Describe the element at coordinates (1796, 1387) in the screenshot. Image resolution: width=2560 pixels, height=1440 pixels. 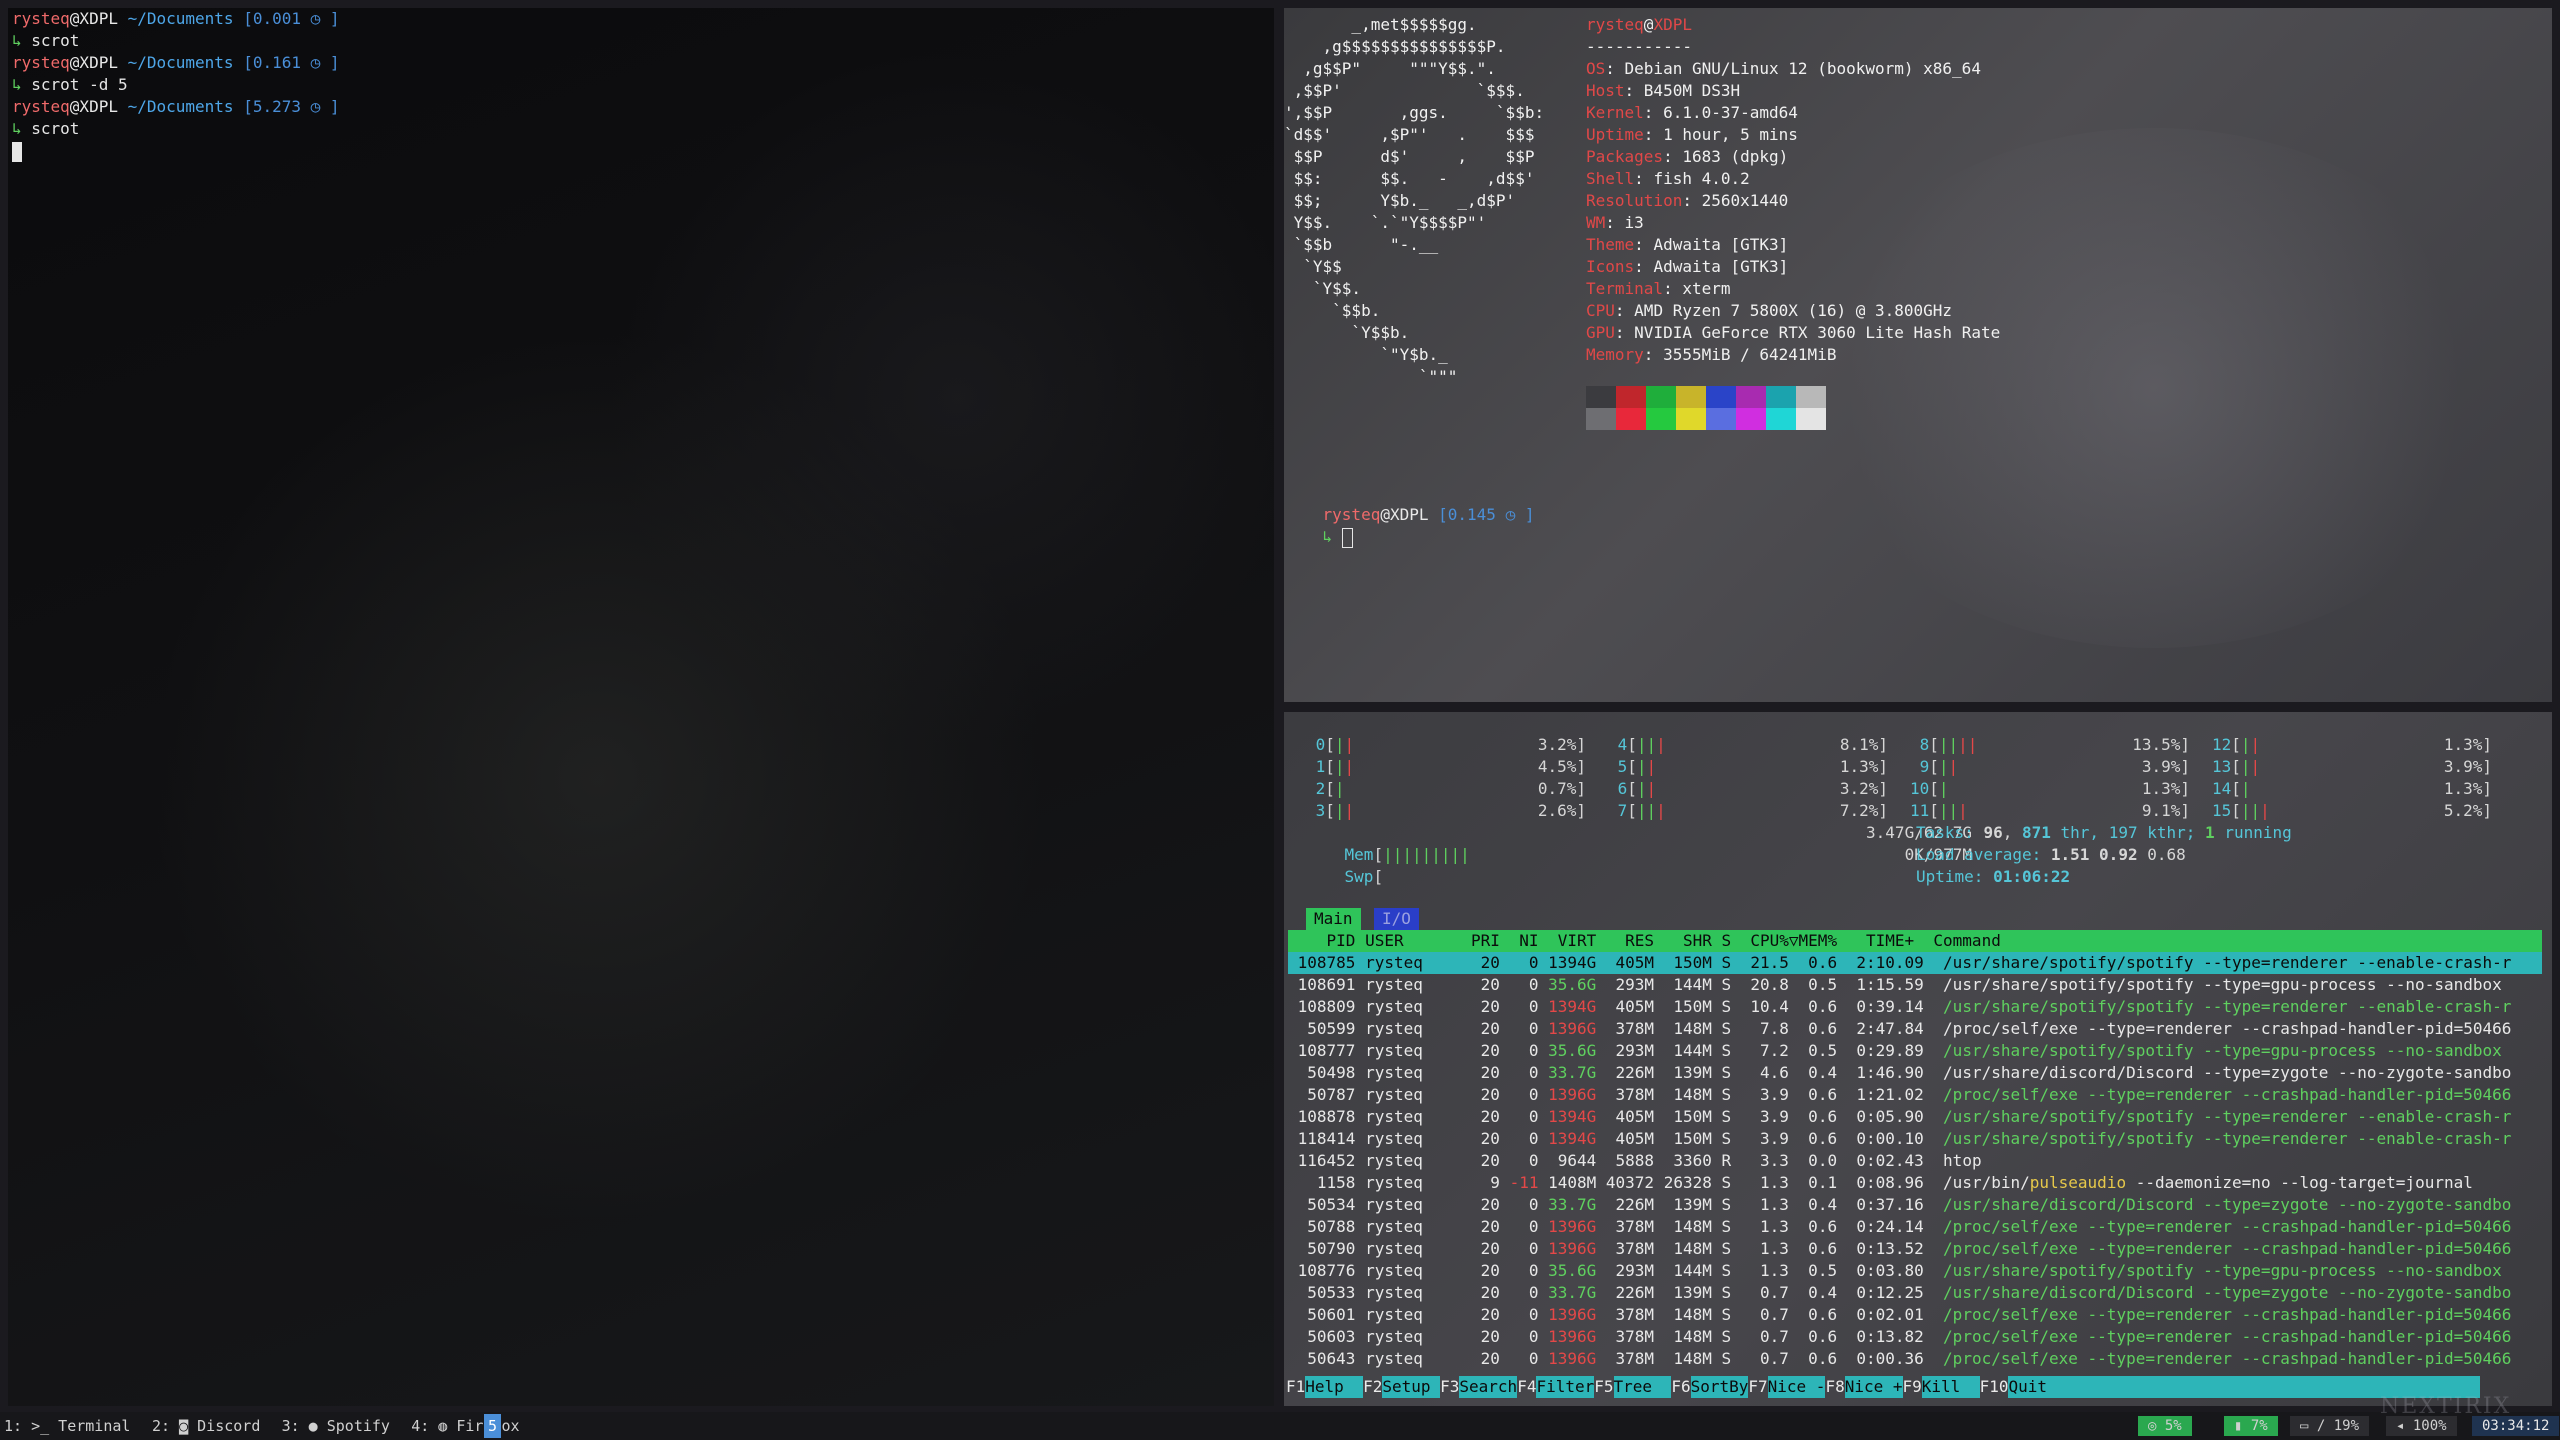
I see `function-key-label: Nice -` at that location.